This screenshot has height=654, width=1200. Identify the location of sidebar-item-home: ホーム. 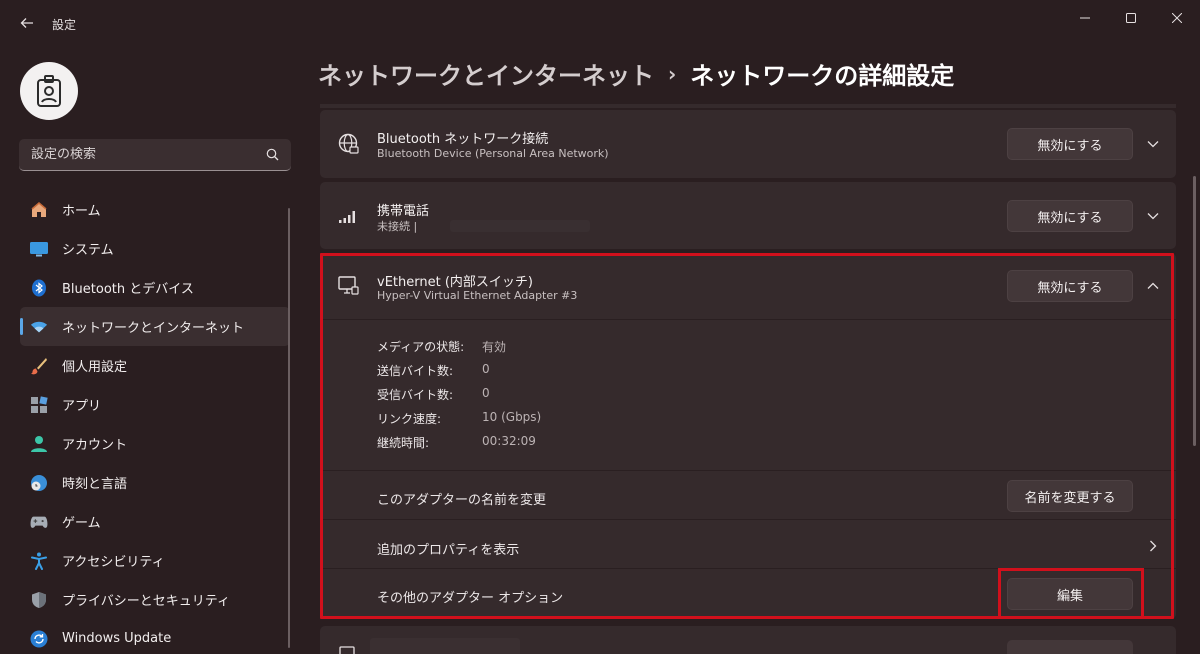
(155, 209).